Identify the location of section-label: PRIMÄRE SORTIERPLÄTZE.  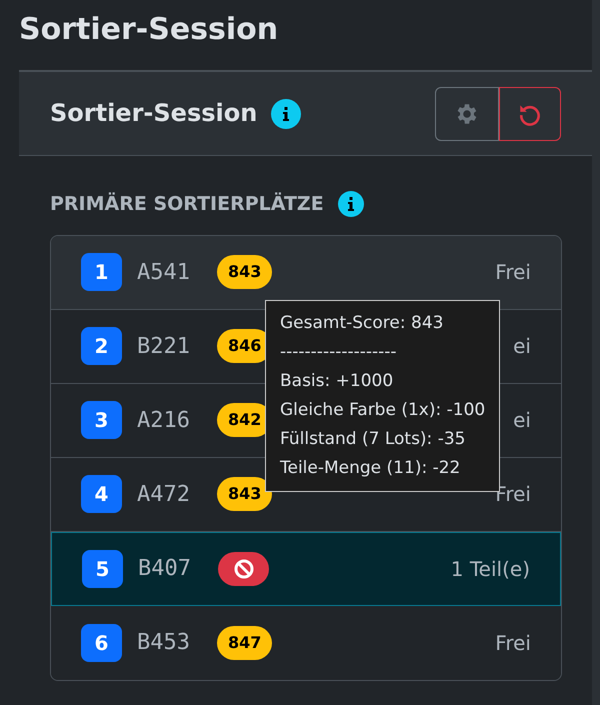
(187, 204).